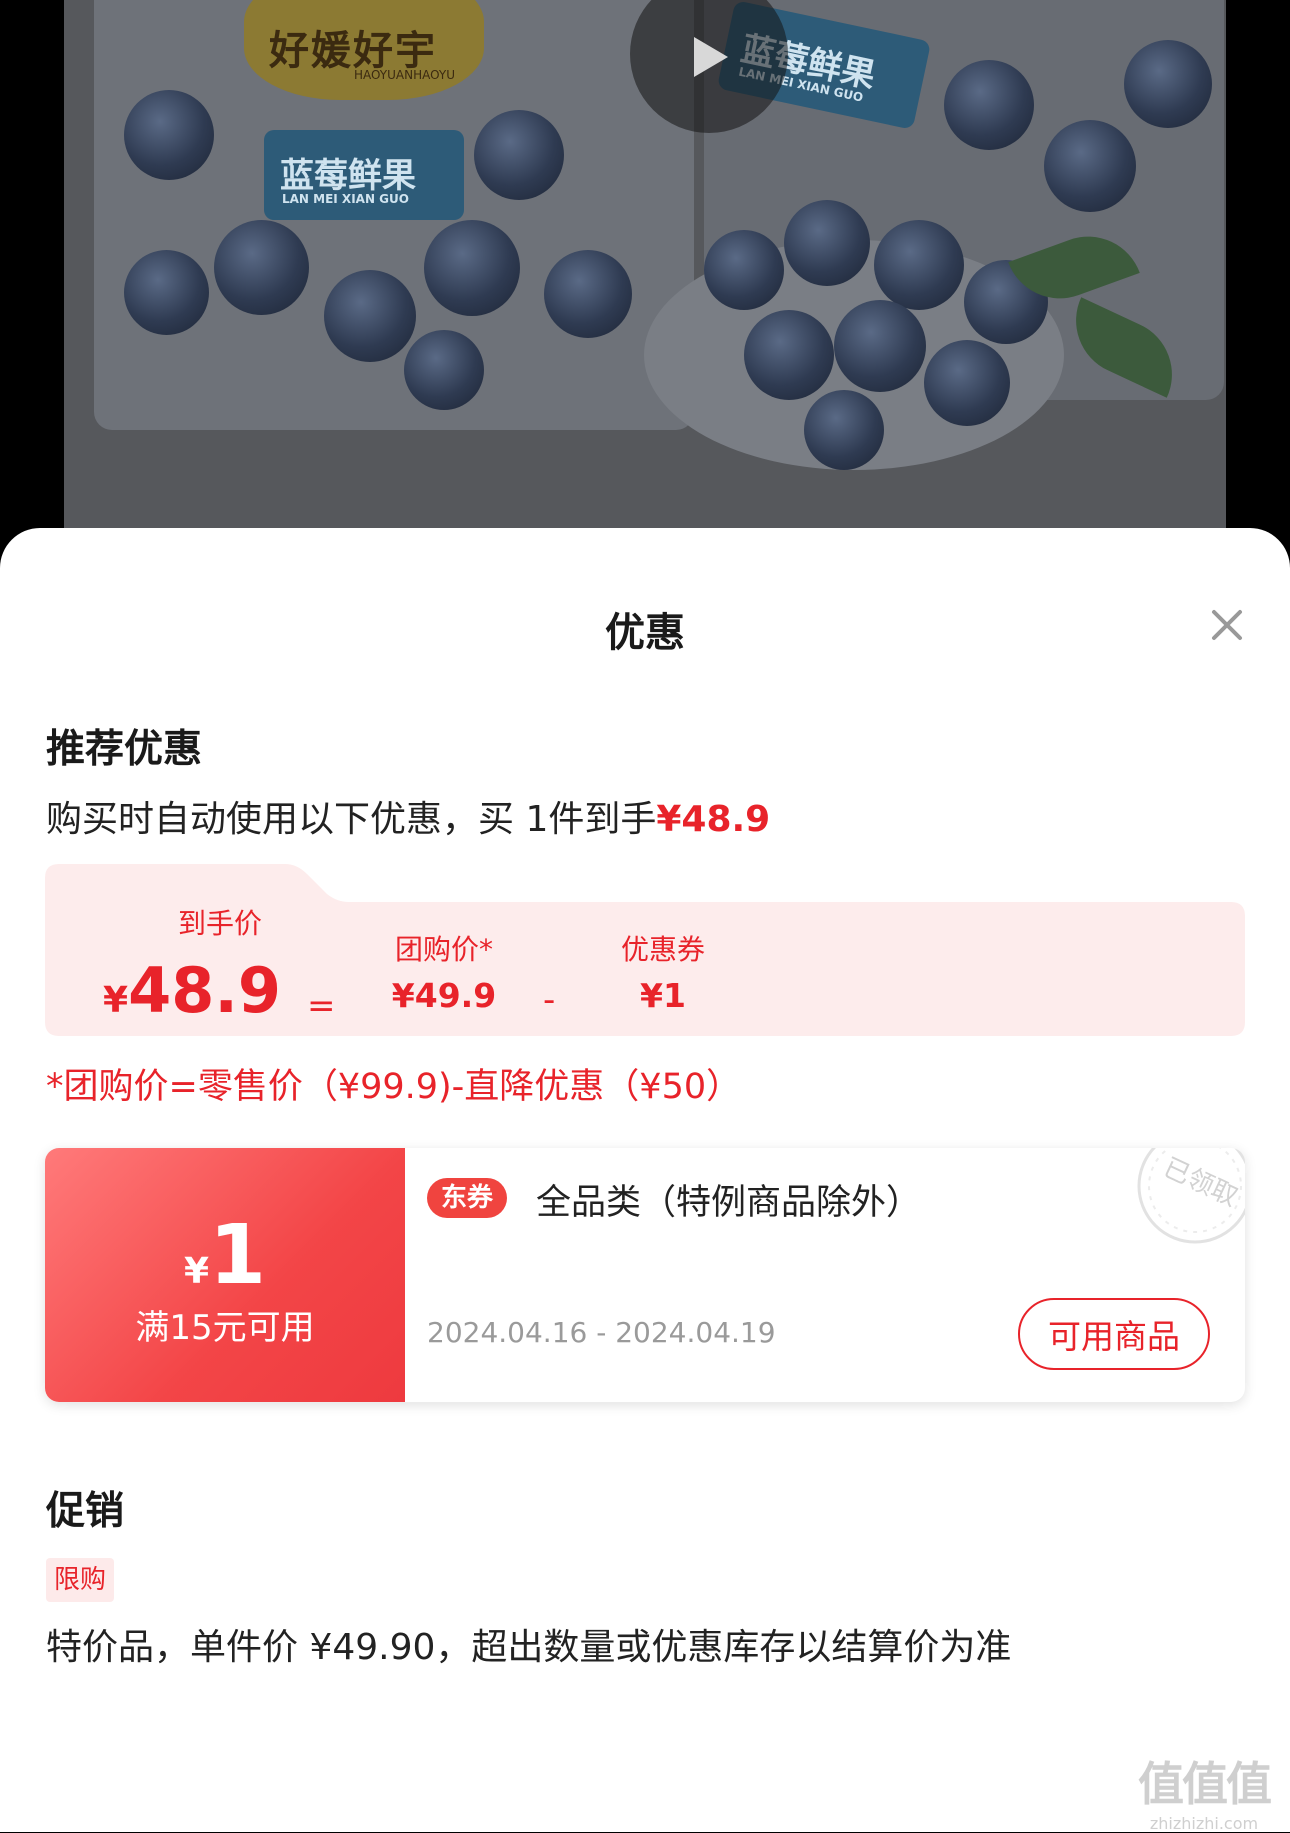 The height and width of the screenshot is (1833, 1290). I want to click on final-price-currency: ¥, so click(116, 1000).